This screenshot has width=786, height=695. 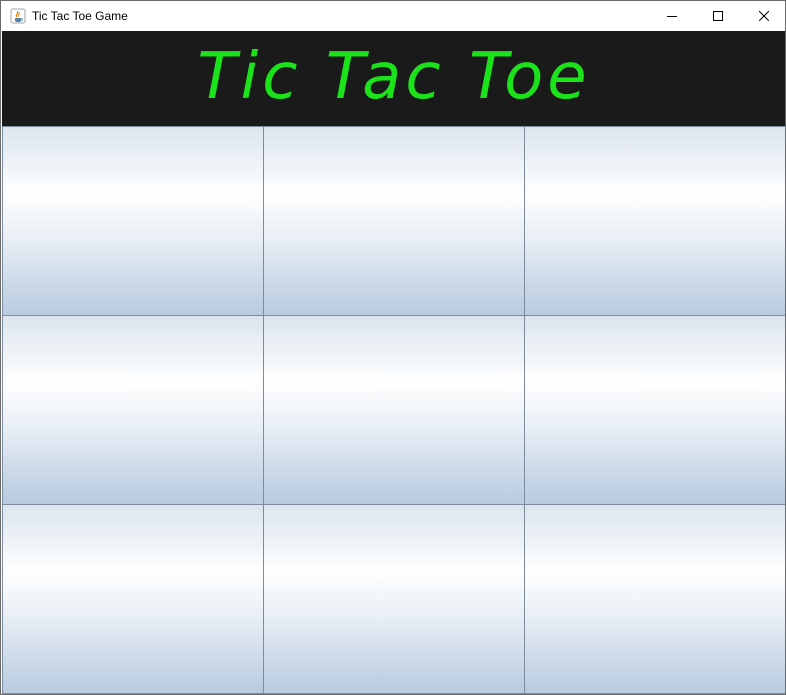 I want to click on close-button, so click(x=763, y=16).